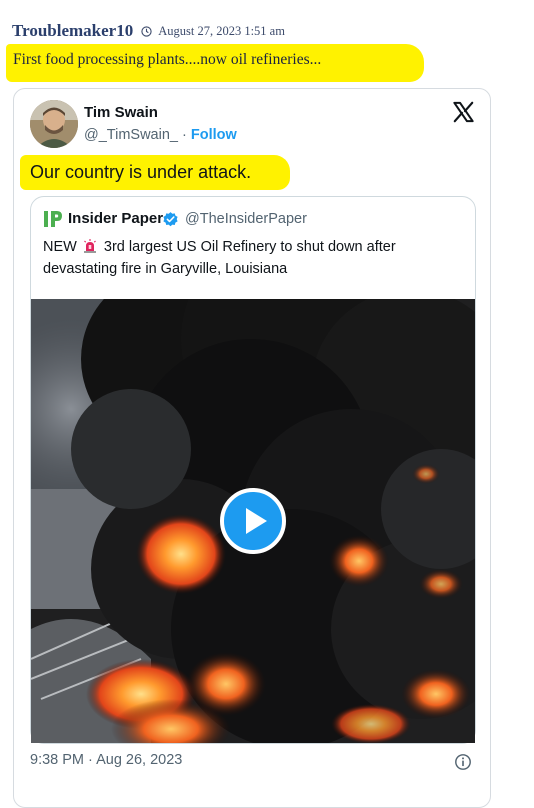 The width and height of the screenshot is (534, 808). Describe the element at coordinates (121, 112) in the screenshot. I see `embed-author-name: Tim Swain` at that location.